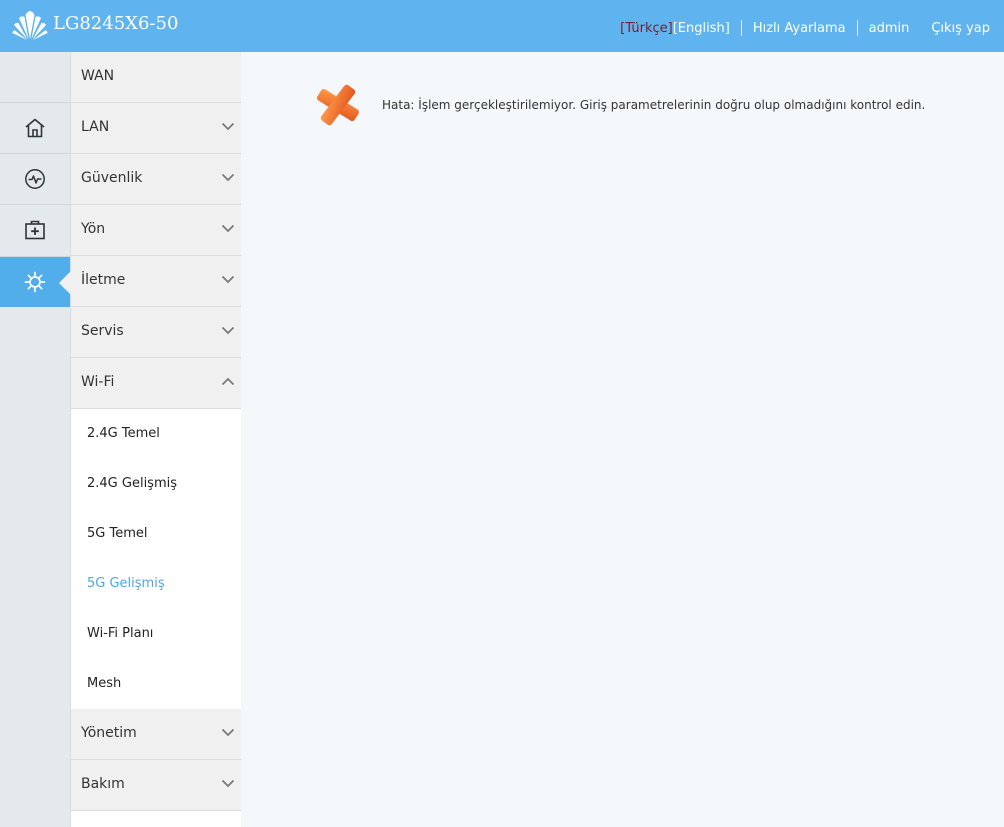 The height and width of the screenshot is (827, 1004). What do you see at coordinates (35, 282) in the screenshot?
I see `settings-gear-icon` at bounding box center [35, 282].